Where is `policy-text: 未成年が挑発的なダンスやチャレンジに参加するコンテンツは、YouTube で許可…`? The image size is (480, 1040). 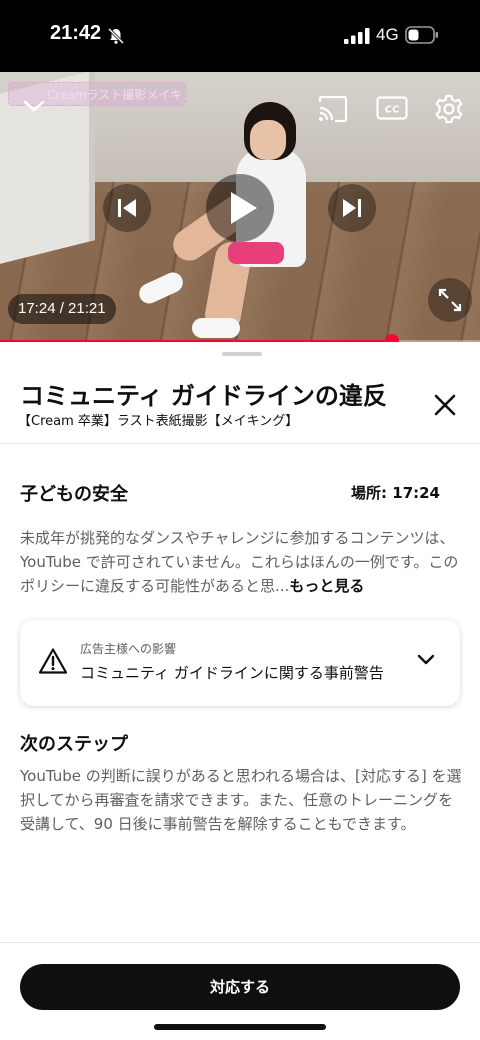 policy-text: 未成年が挑発的なダンスやチャレンジに参加するコンテンツは、YouTube で許可… is located at coordinates (239, 562).